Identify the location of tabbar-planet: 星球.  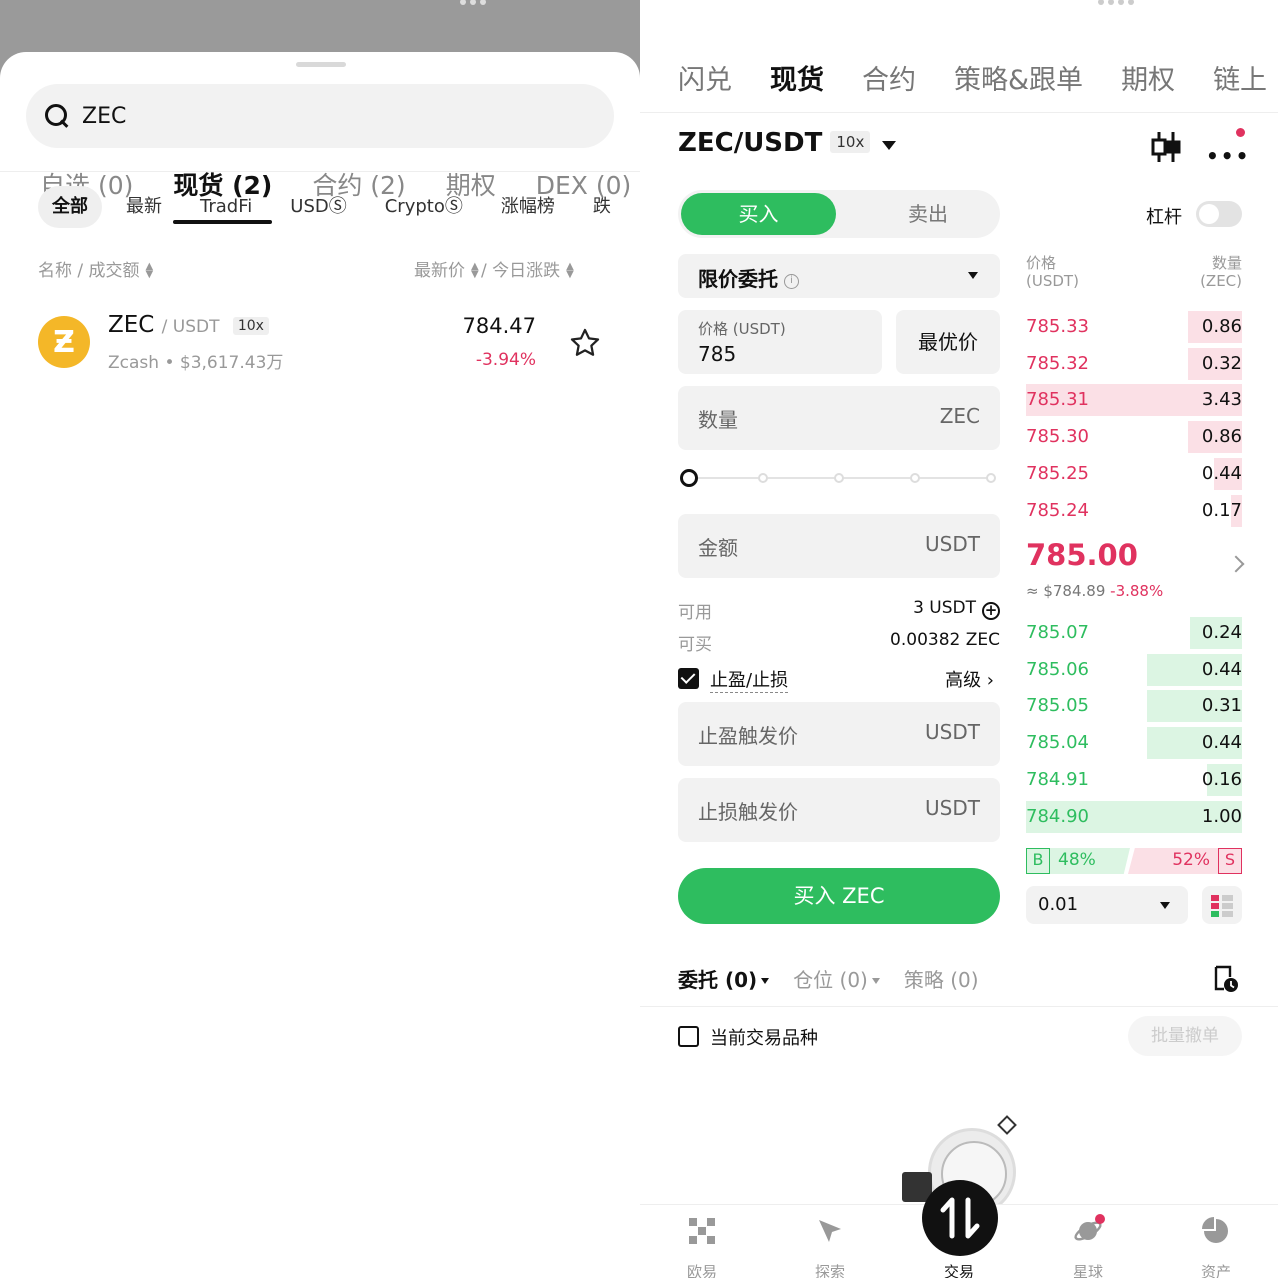
(1088, 1246).